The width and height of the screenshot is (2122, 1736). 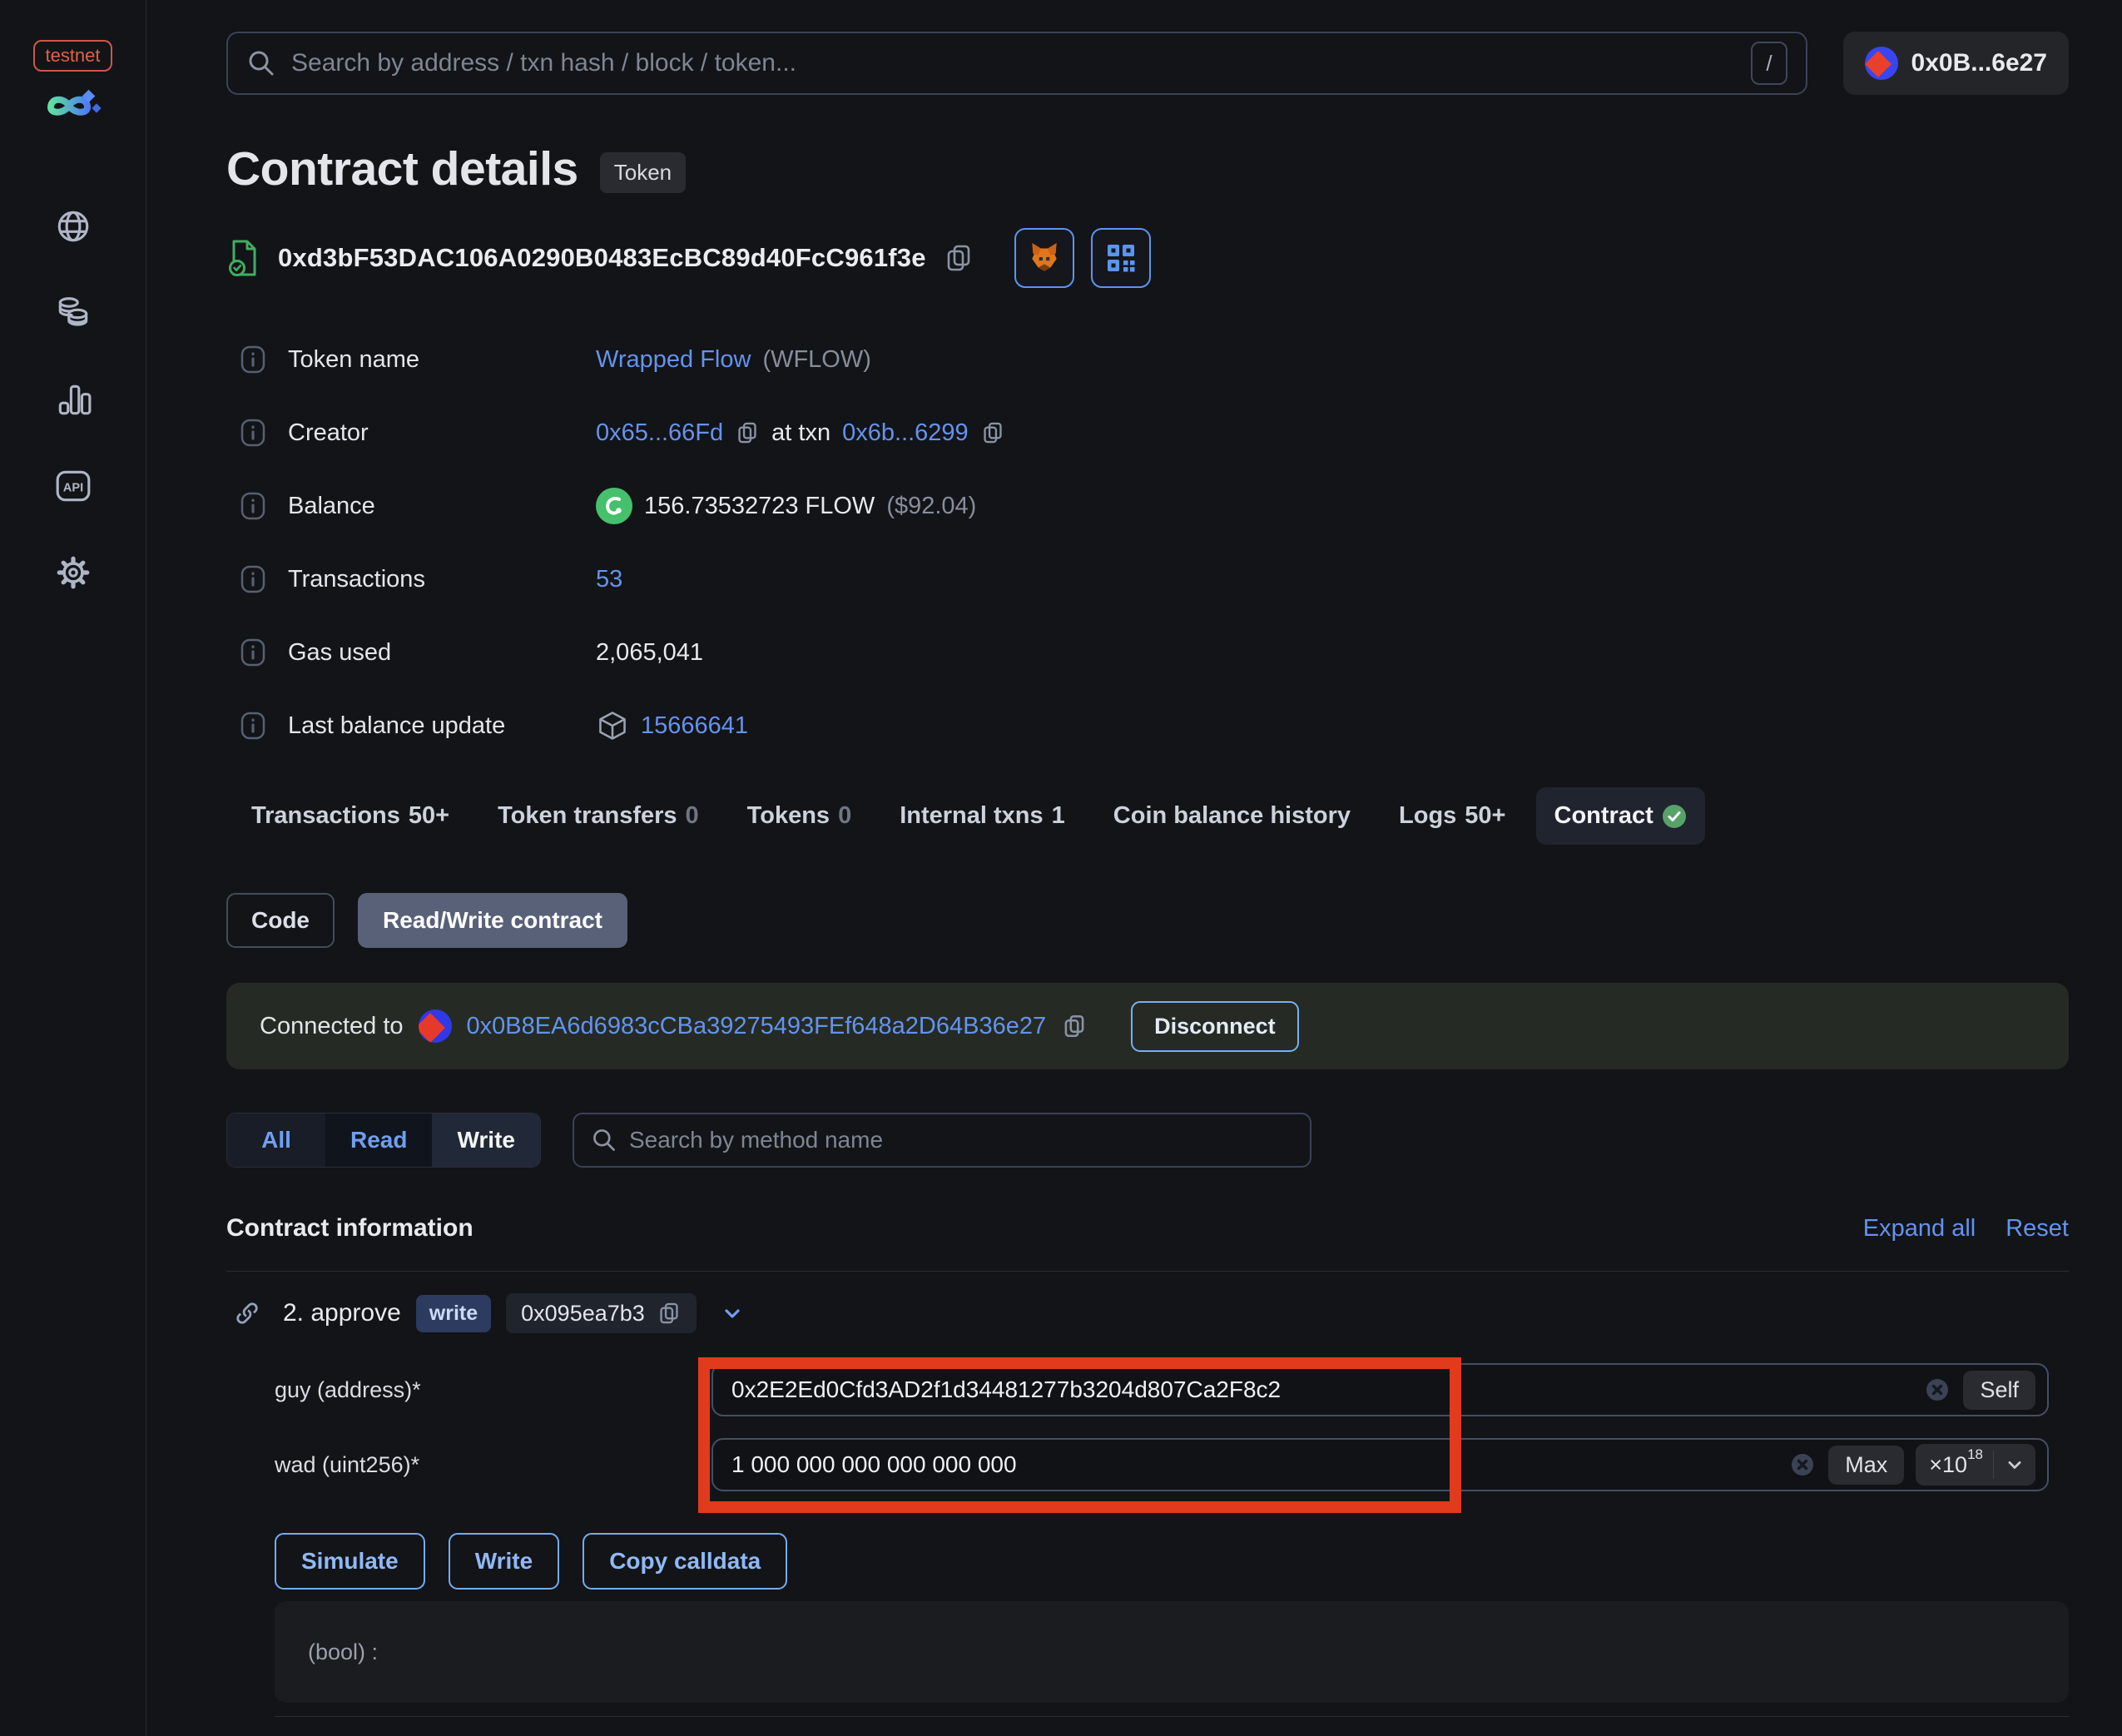 What do you see at coordinates (350, 816) in the screenshot?
I see `tab-transactions: Transactions 50+` at bounding box center [350, 816].